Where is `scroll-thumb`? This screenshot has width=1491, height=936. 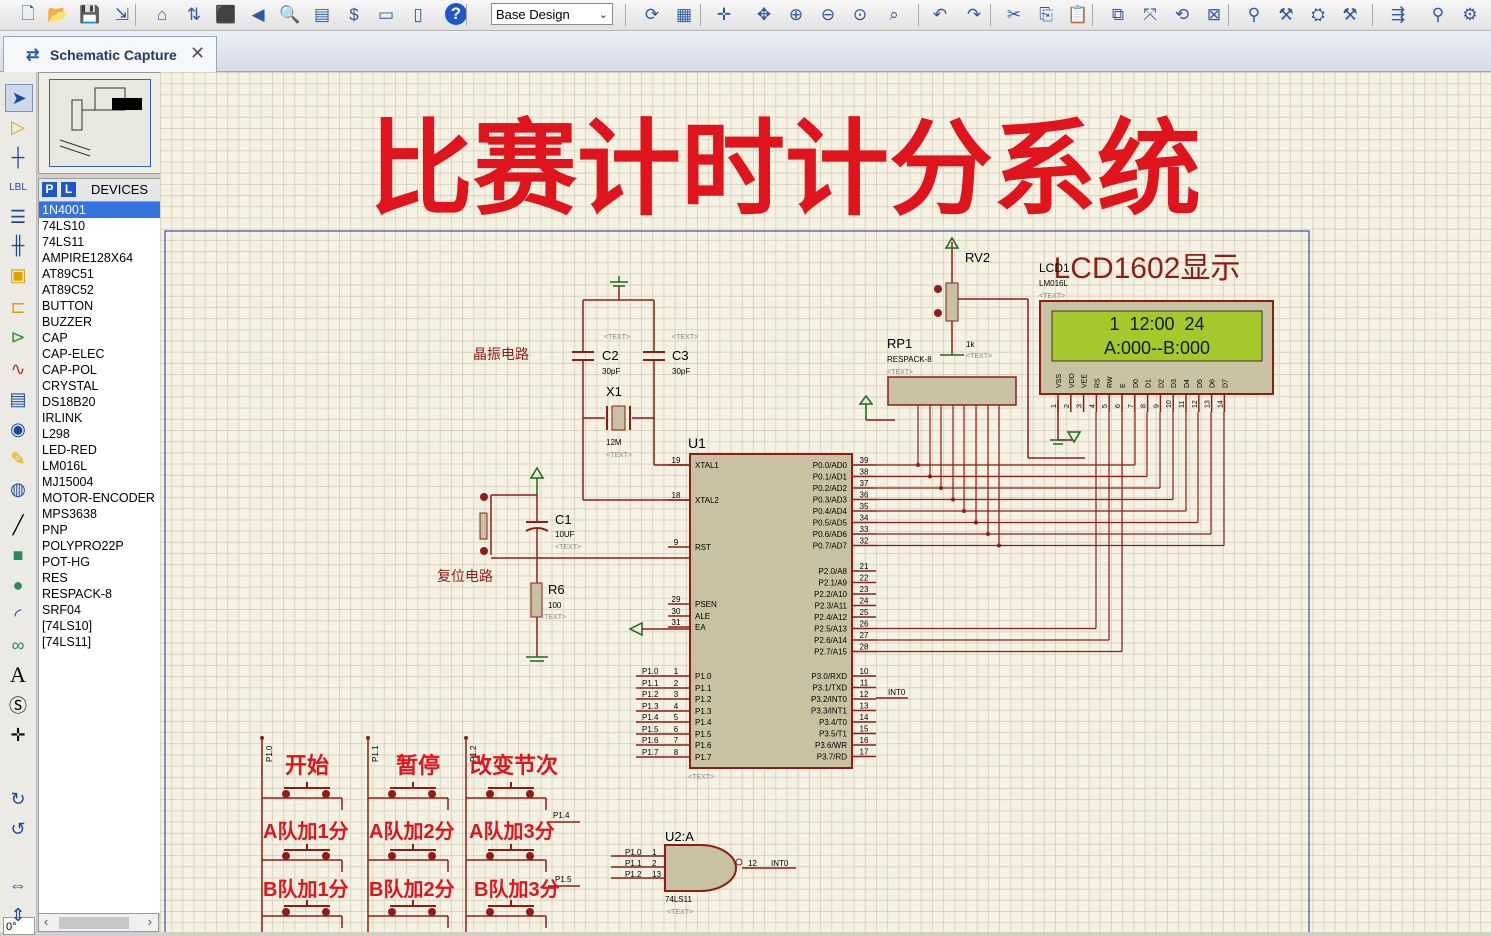 scroll-thumb is located at coordinates (94, 923).